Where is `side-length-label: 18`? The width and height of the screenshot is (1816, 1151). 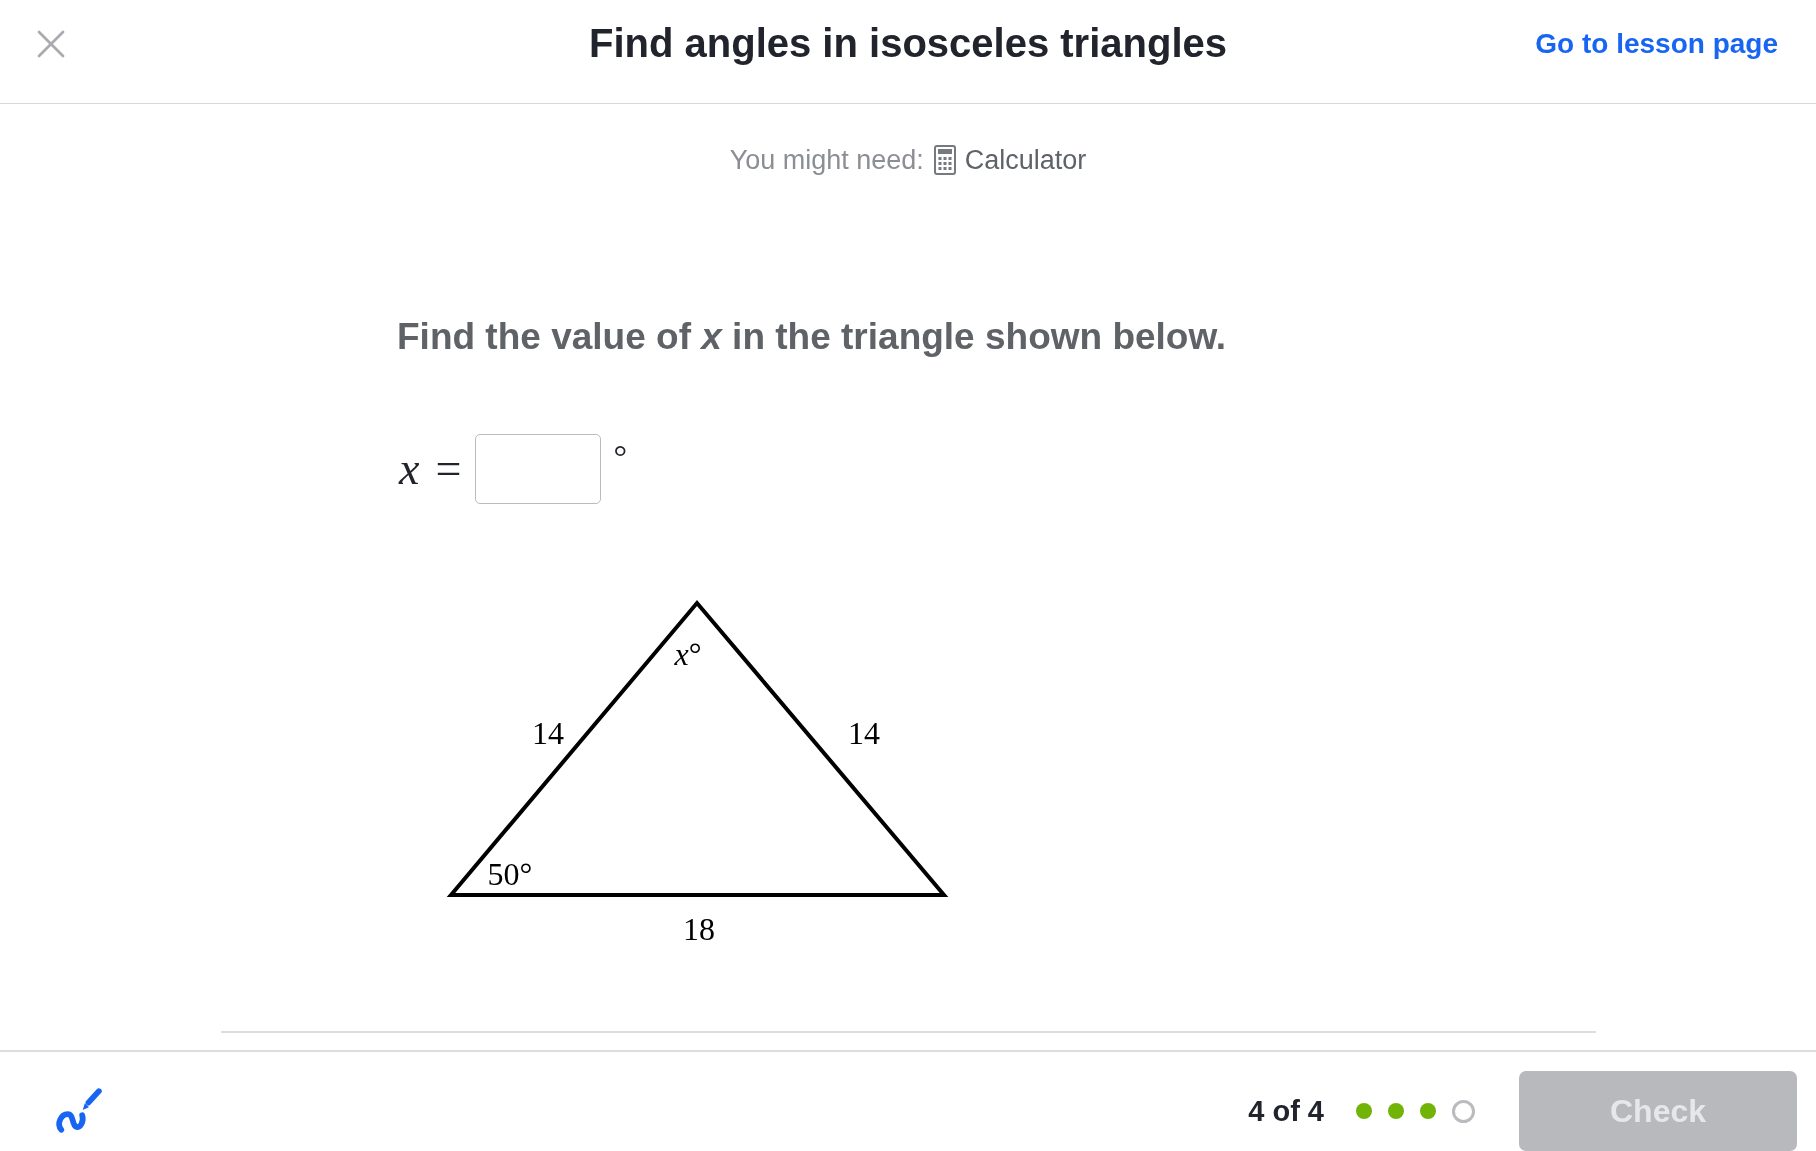 side-length-label: 18 is located at coordinates (699, 929).